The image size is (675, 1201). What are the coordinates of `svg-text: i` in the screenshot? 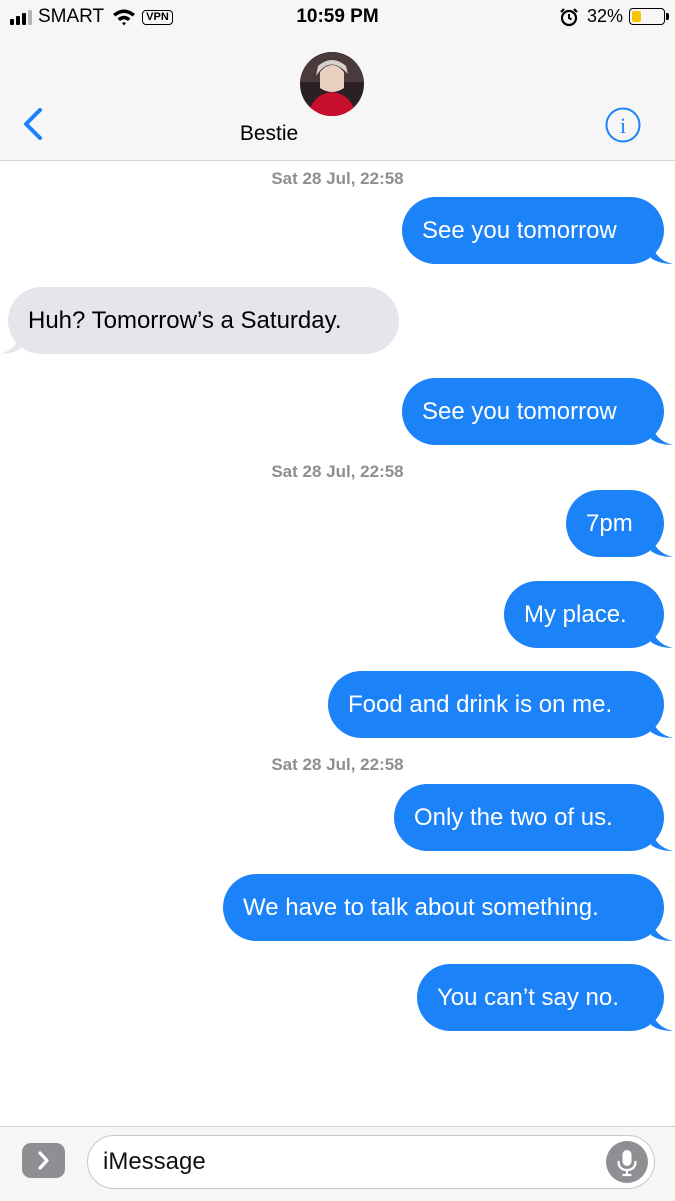 It's located at (623, 125).